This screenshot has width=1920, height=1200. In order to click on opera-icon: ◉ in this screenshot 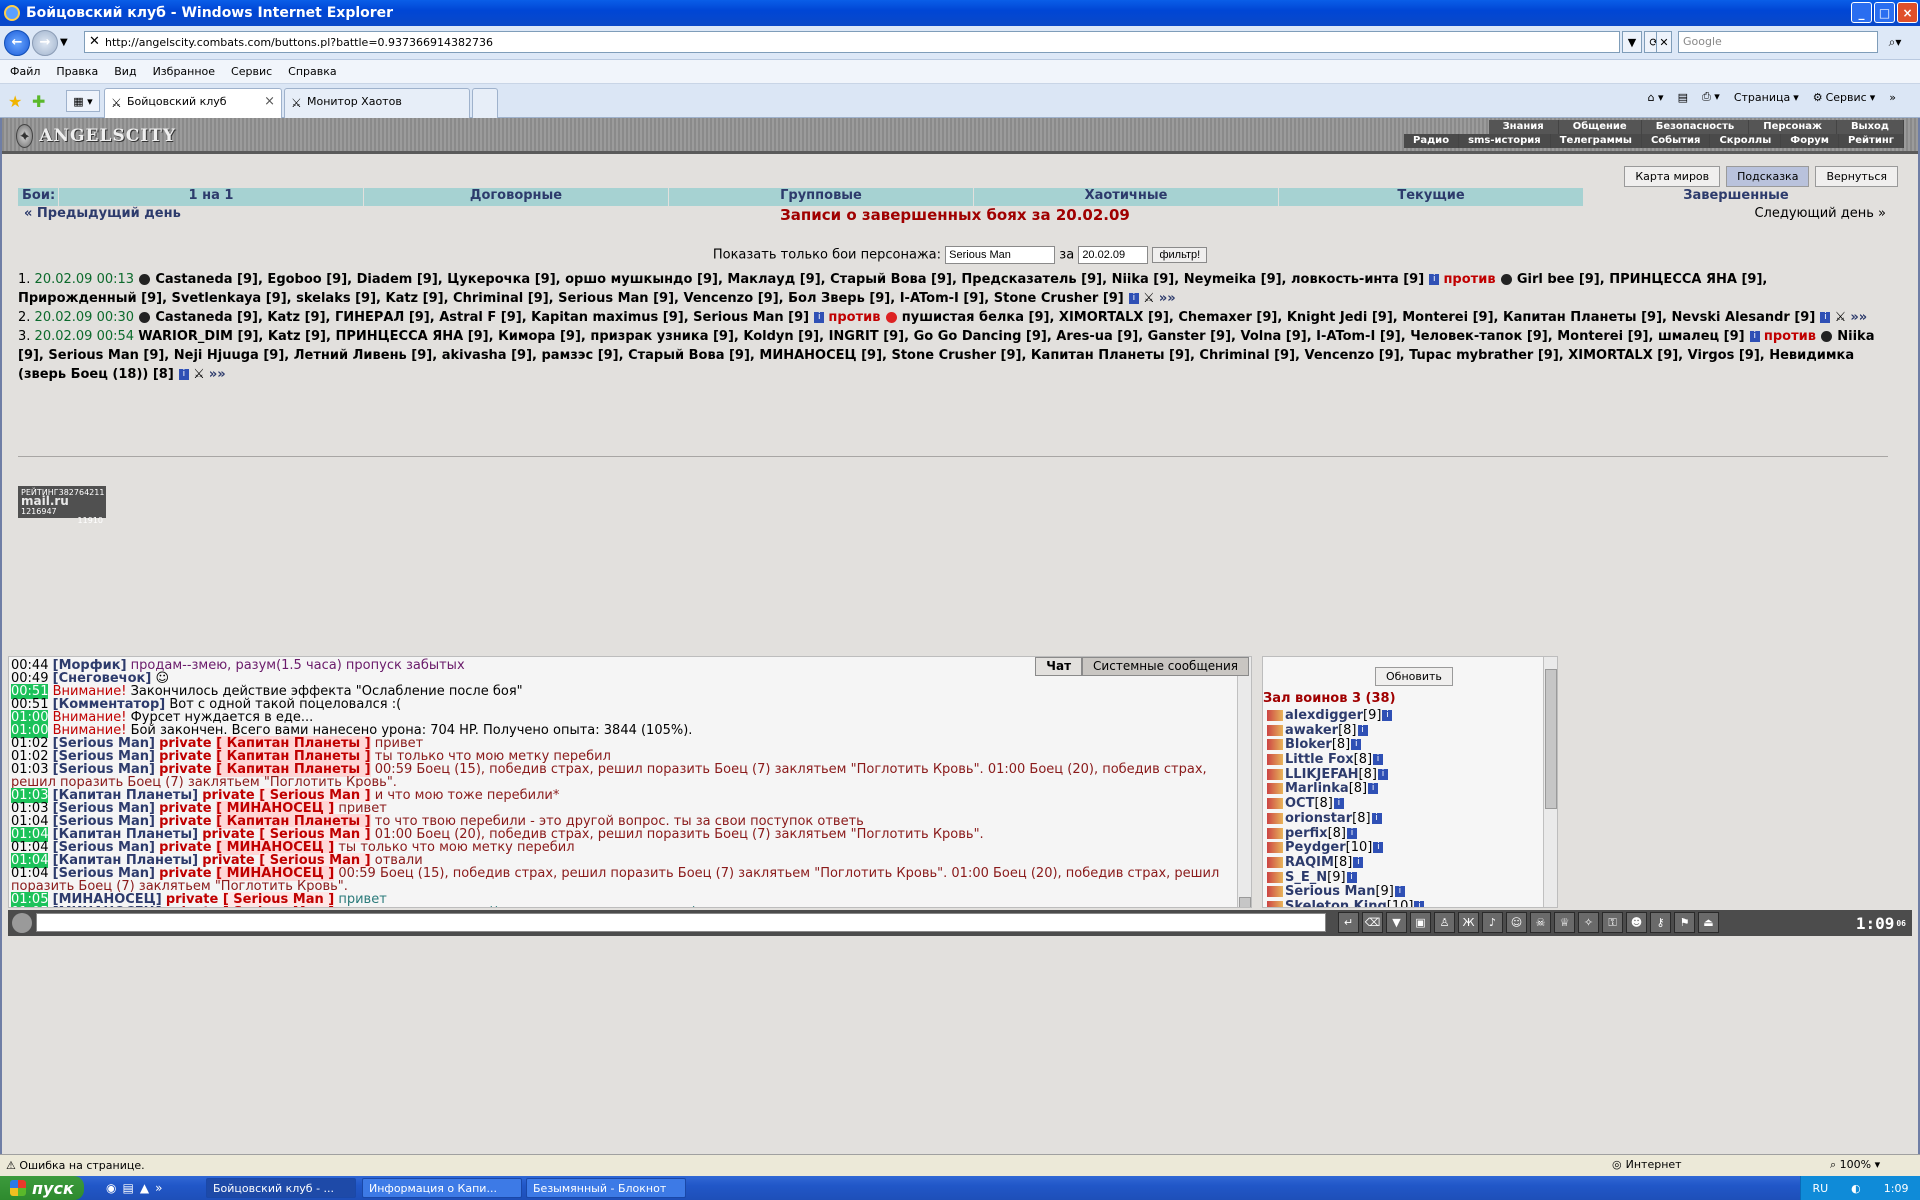, I will do `click(111, 1188)`.